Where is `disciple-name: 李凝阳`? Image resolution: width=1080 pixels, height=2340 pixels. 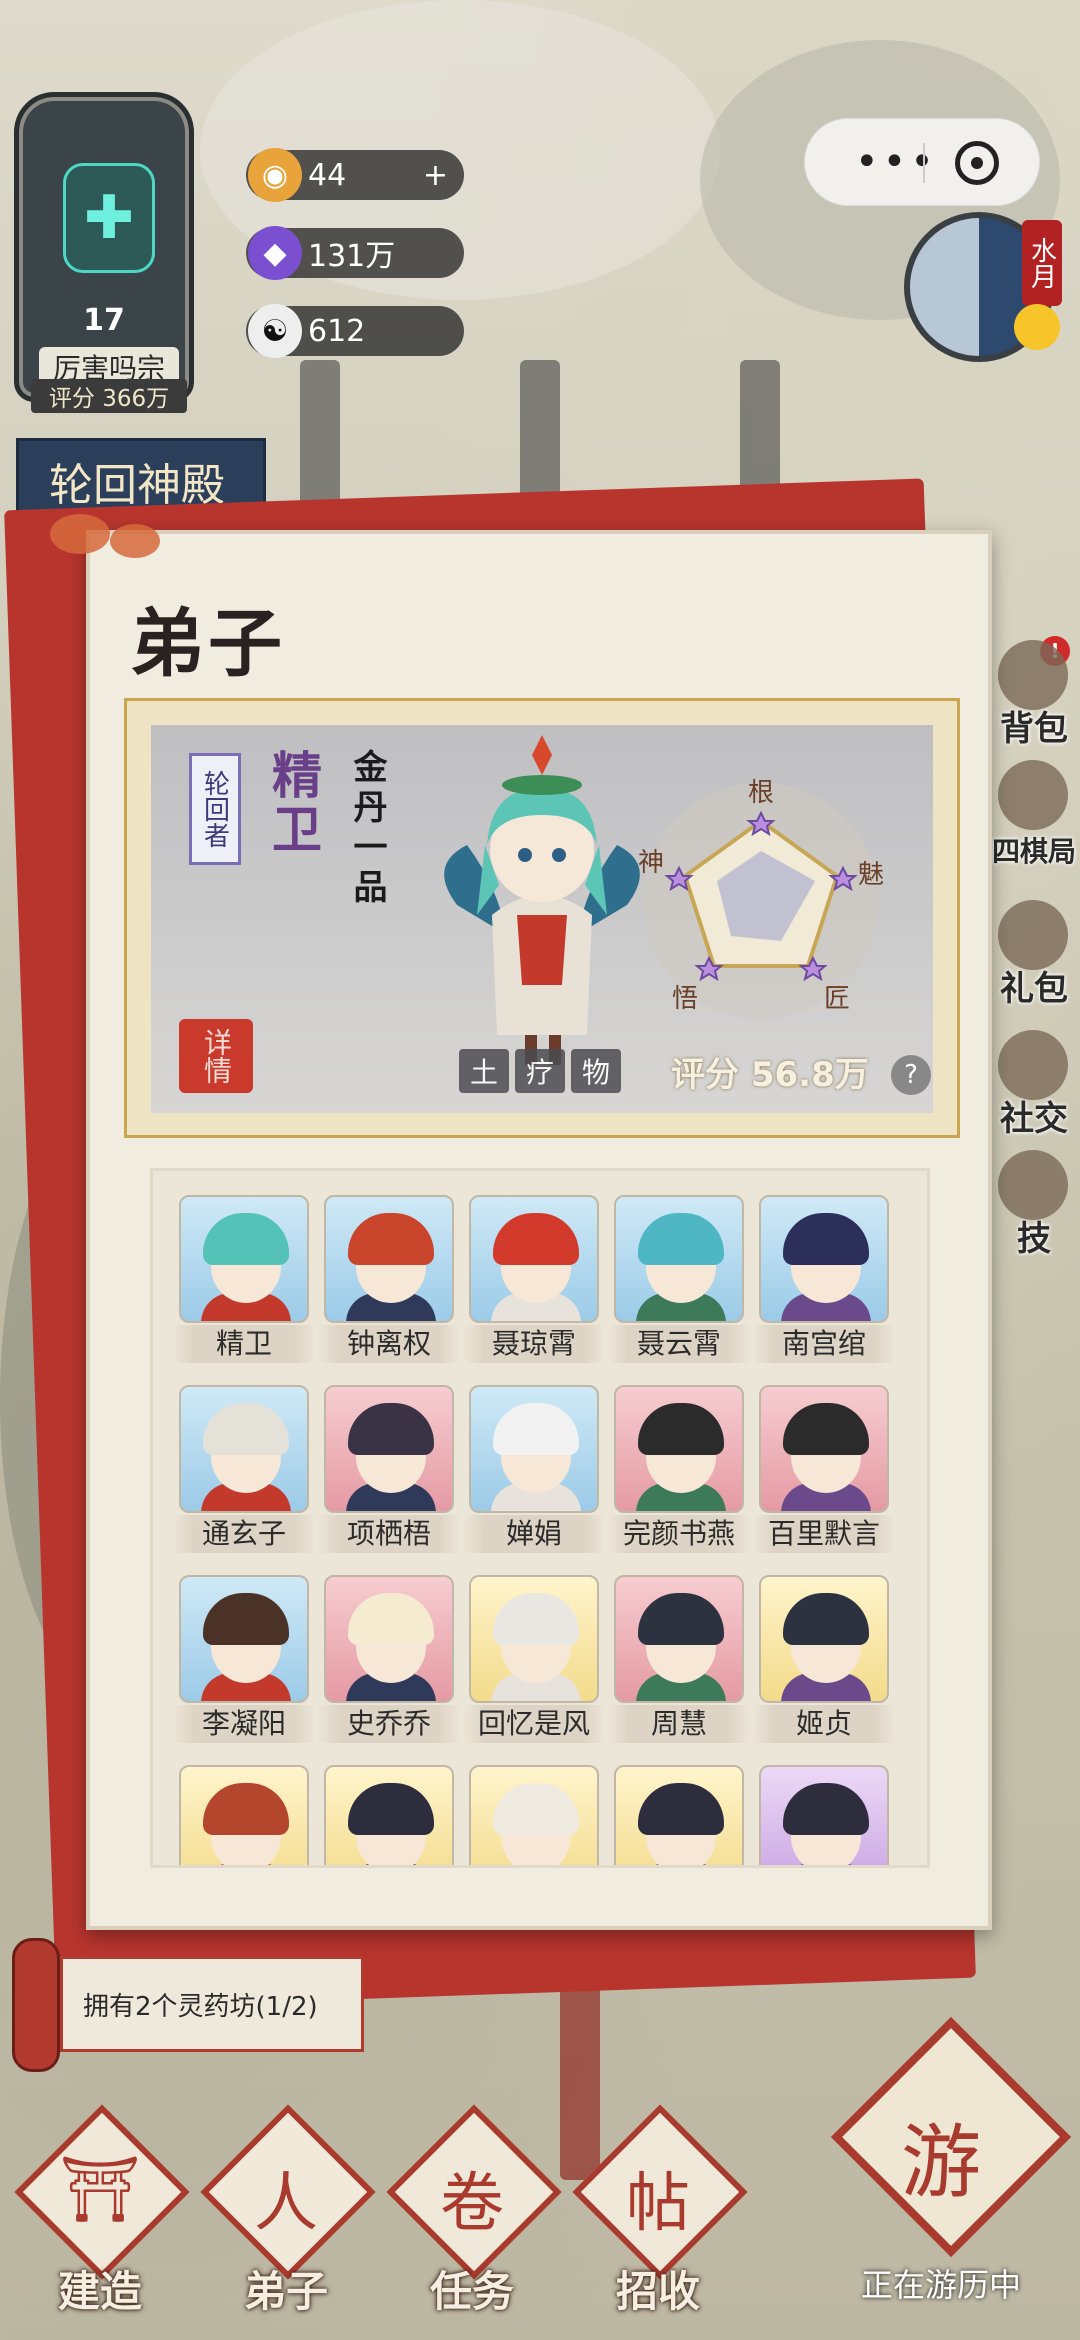 disciple-name: 李凝阳 is located at coordinates (244, 1724).